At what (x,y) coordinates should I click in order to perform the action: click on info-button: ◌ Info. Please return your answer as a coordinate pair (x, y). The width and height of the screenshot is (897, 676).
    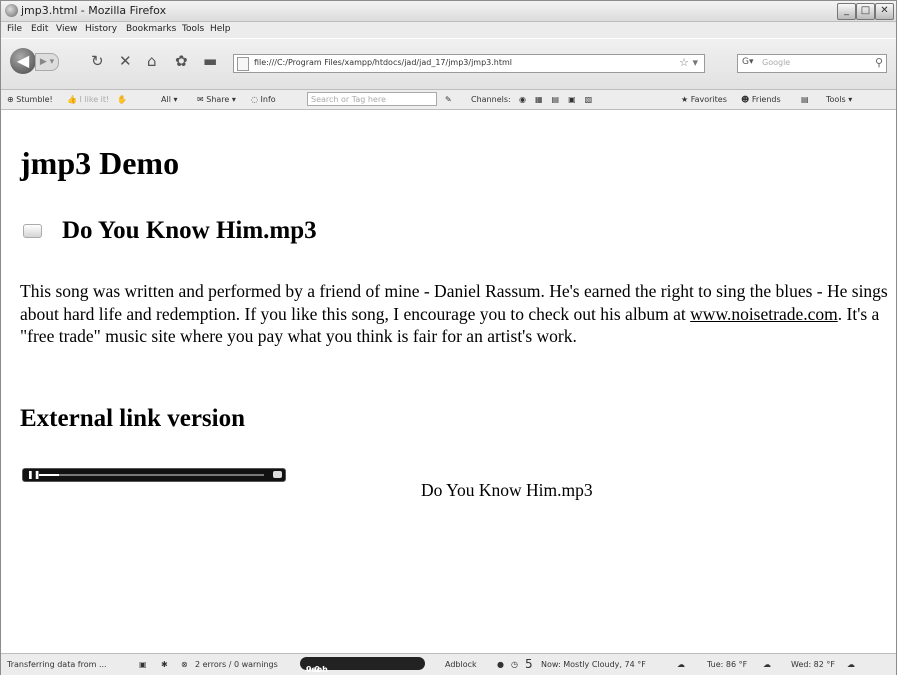
    Looking at the image, I should click on (263, 99).